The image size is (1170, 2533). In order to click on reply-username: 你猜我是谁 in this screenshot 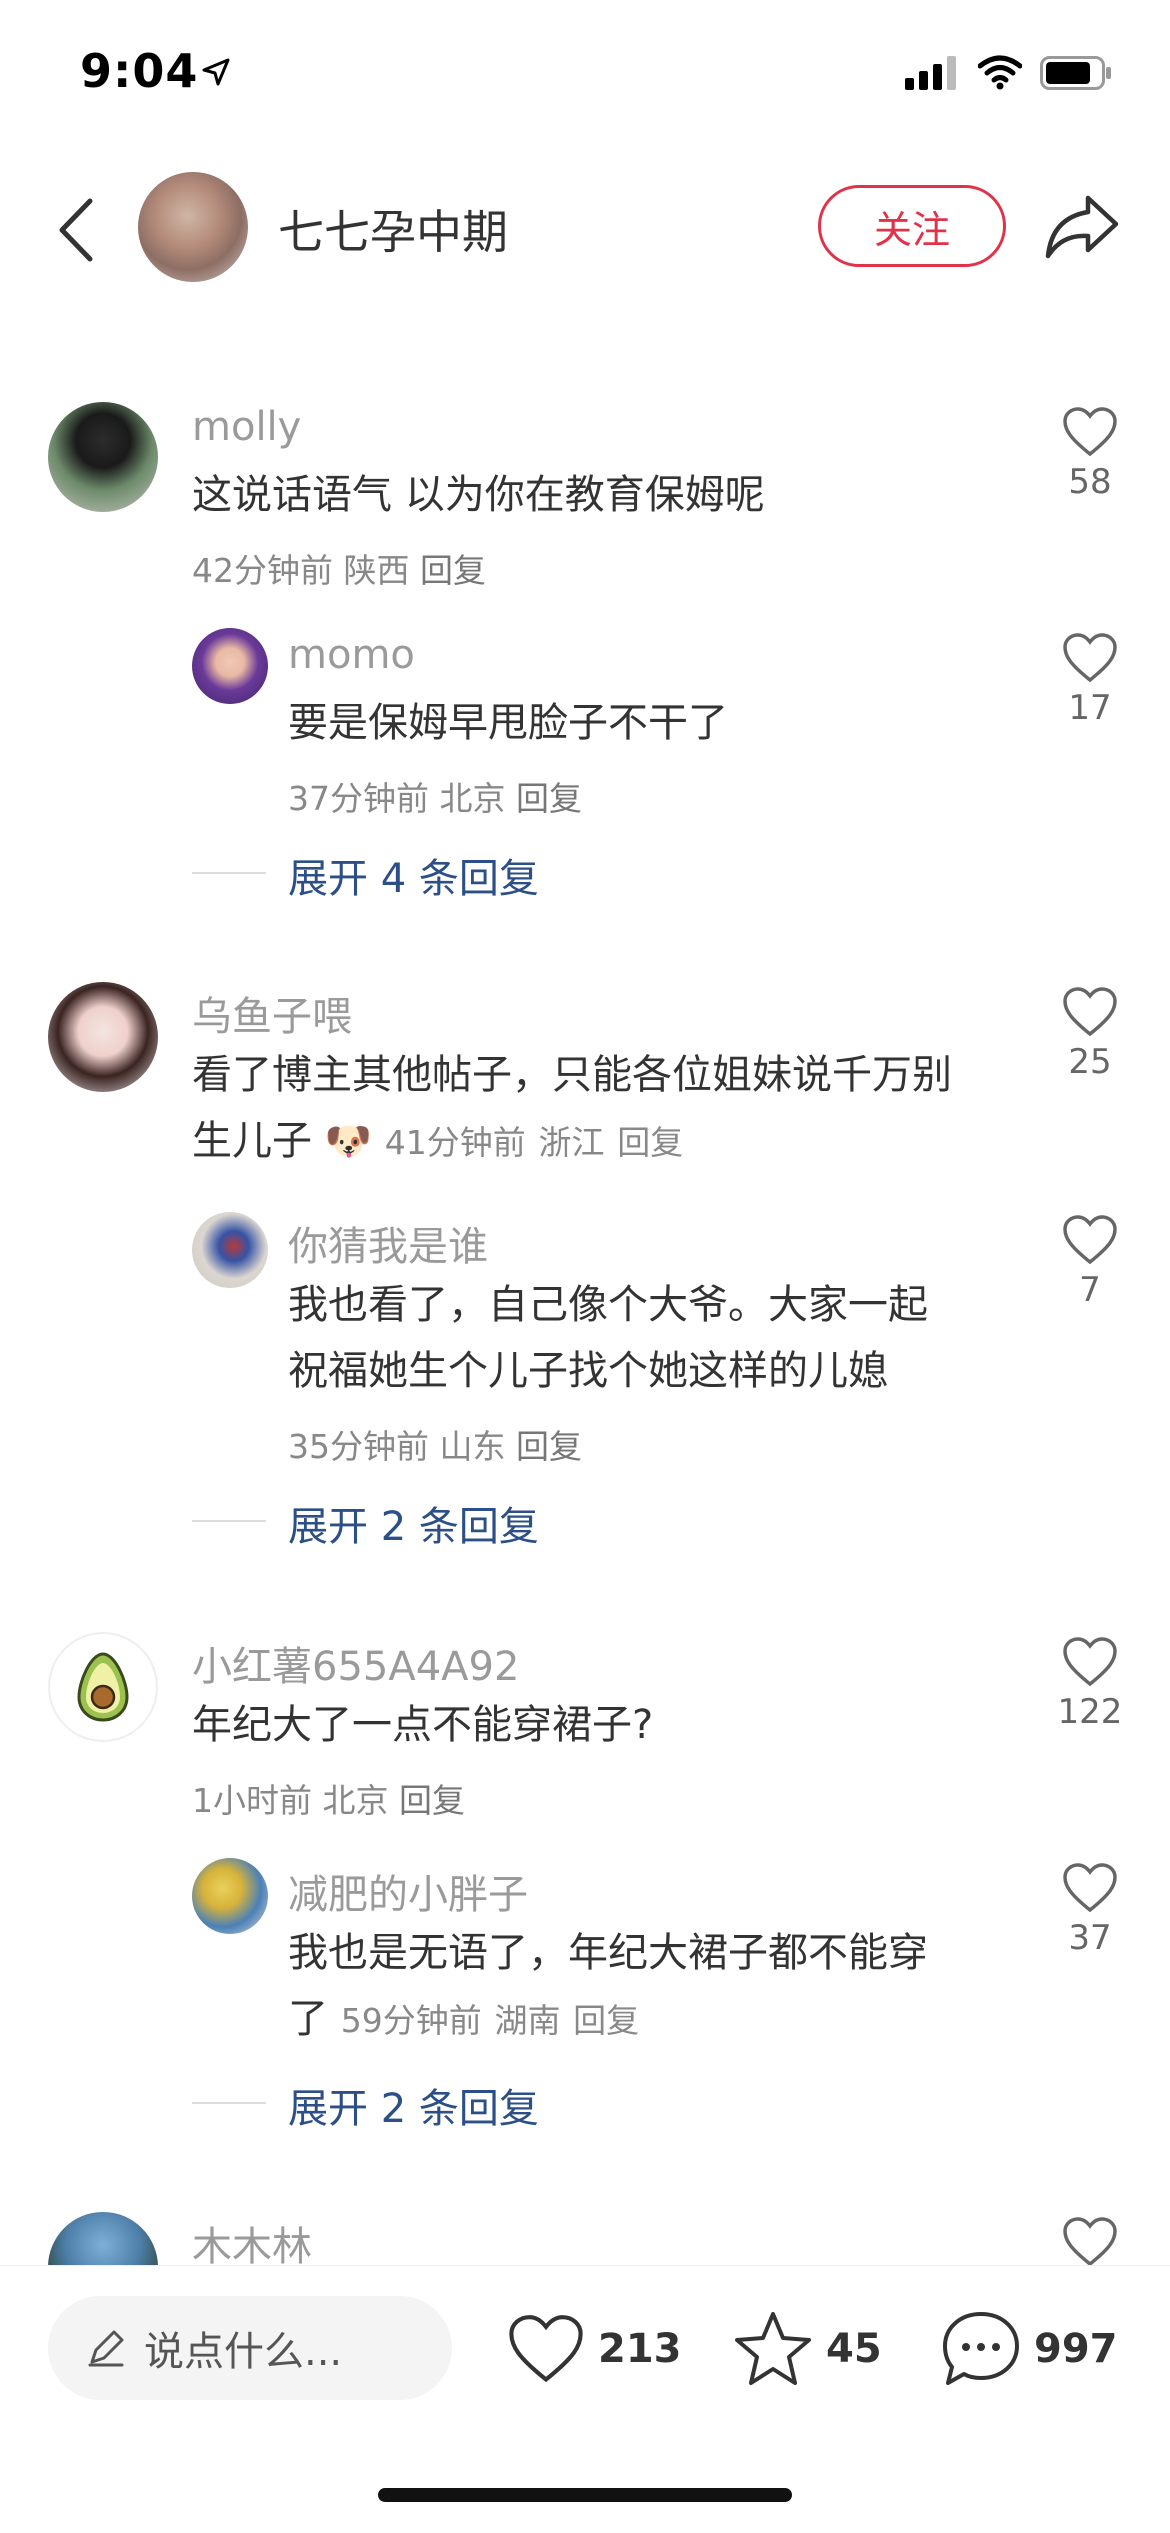, I will do `click(388, 1243)`.